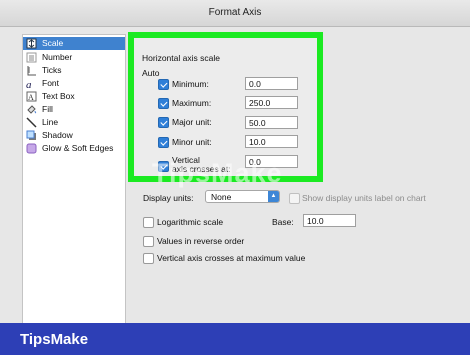 The height and width of the screenshot is (355, 470). Describe the element at coordinates (192, 142) in the screenshot. I see `minor-unit-label: Minor unit:` at that location.